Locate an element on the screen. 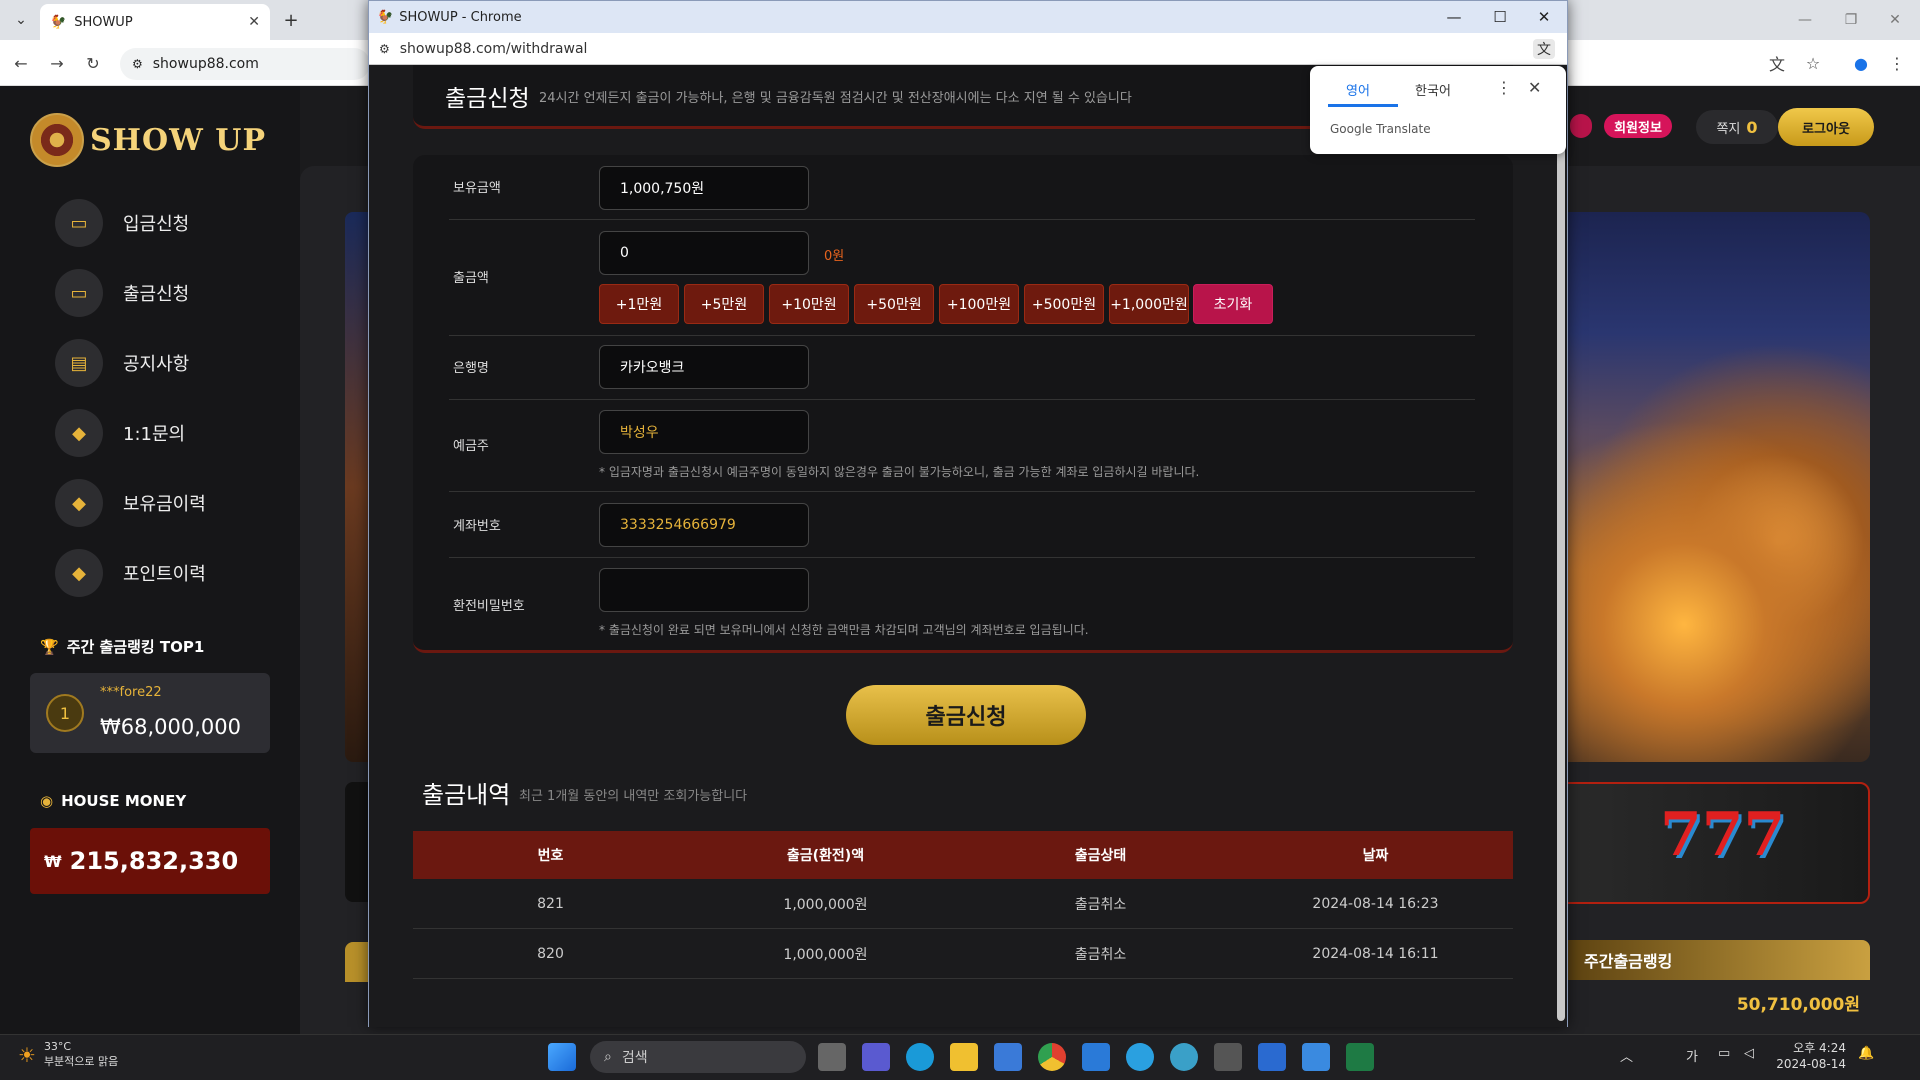  holder-field: 박성우 is located at coordinates (704, 432).